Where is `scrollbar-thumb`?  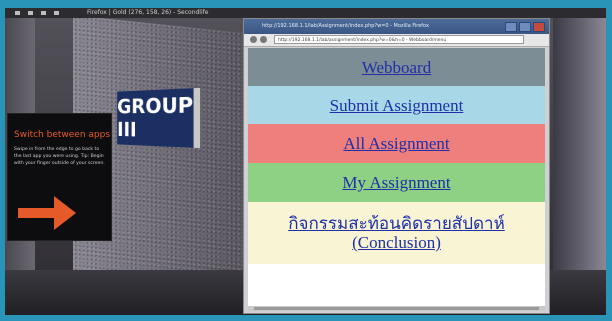
scrollbar-thumb is located at coordinates (396, 308).